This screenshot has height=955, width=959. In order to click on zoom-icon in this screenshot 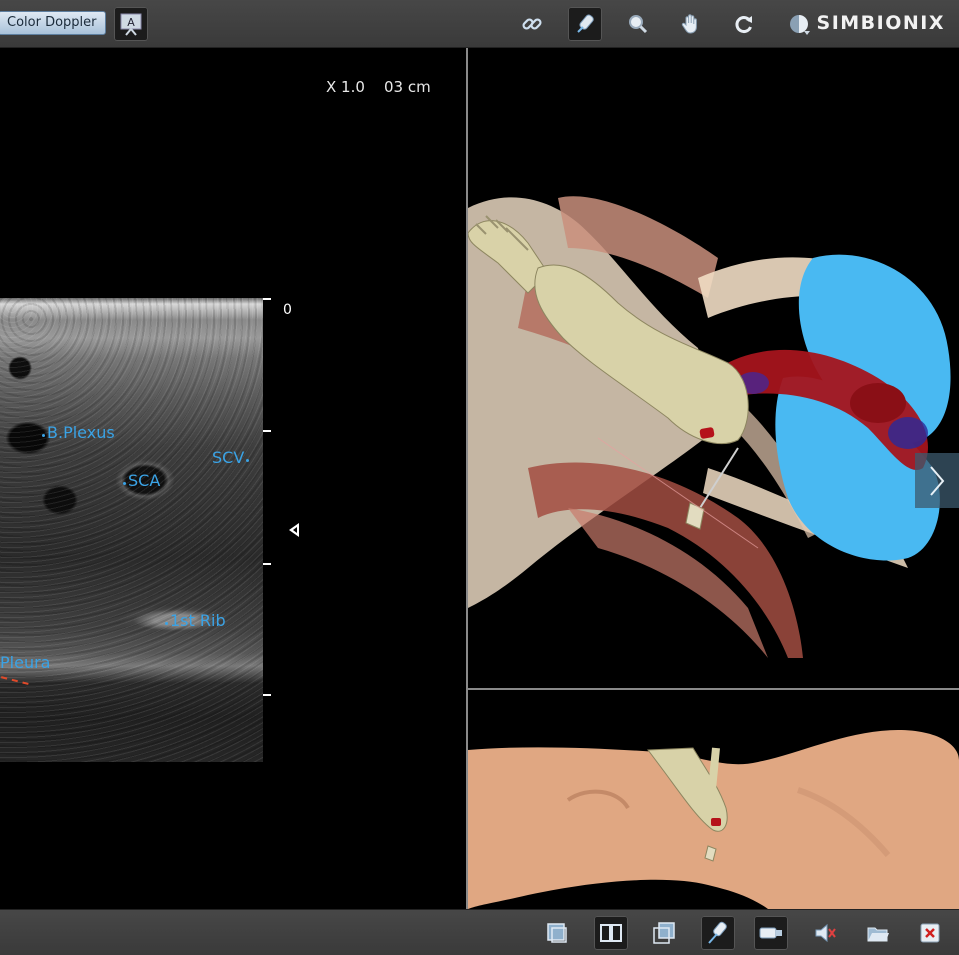, I will do `click(638, 24)`.